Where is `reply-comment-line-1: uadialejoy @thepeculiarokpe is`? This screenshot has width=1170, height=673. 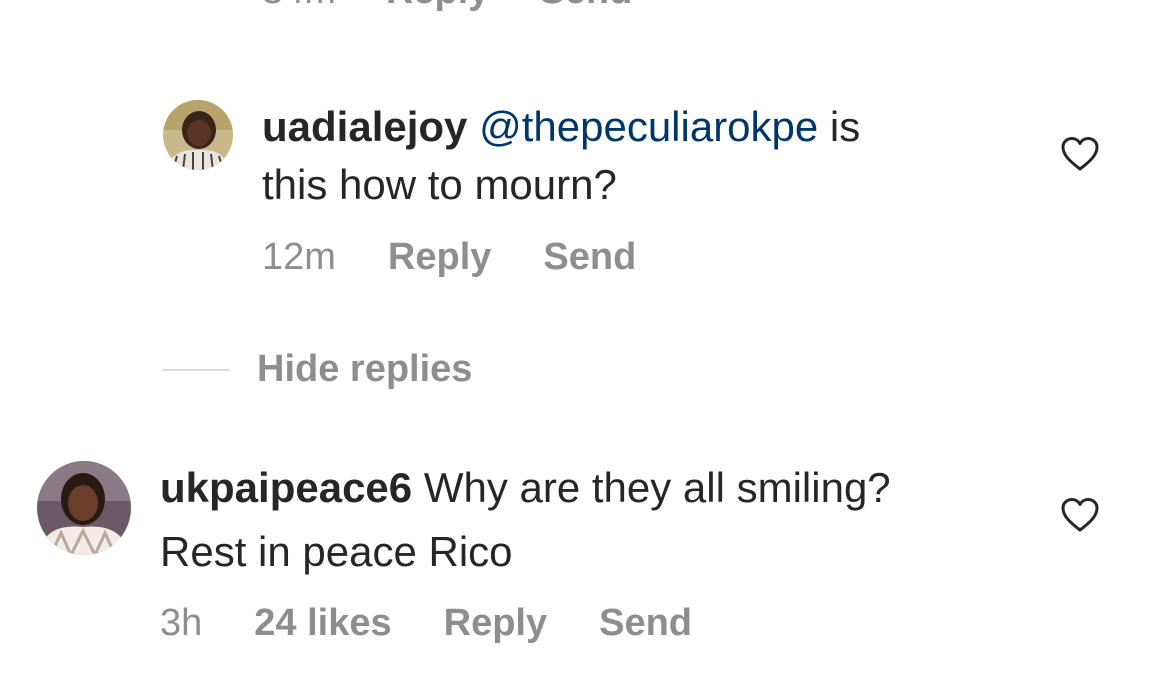 reply-comment-line-1: uadialejoy @thepeculiarokpe is is located at coordinates (652, 127).